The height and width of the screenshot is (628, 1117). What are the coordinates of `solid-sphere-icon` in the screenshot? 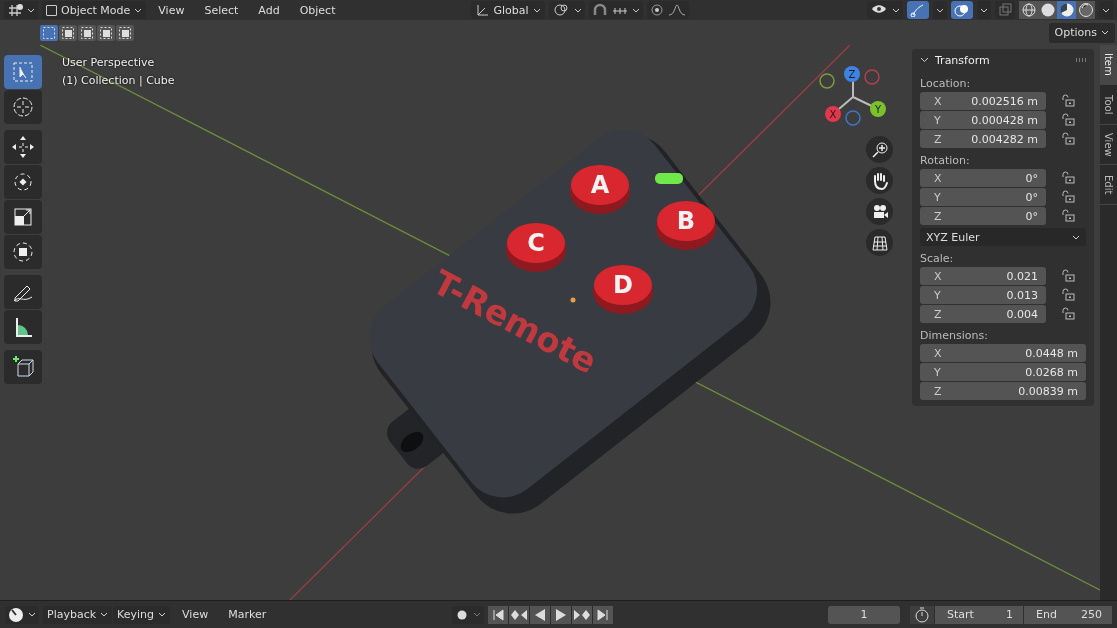 It's located at (1047, 10).